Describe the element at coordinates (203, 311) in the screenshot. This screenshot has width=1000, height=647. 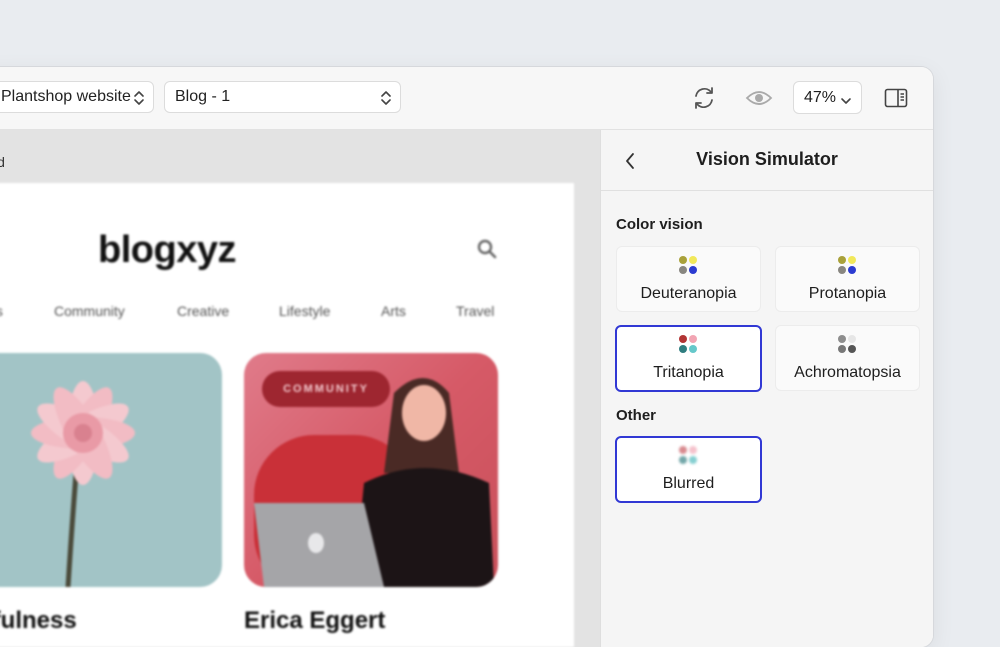
I see `nav-item: Creative` at that location.